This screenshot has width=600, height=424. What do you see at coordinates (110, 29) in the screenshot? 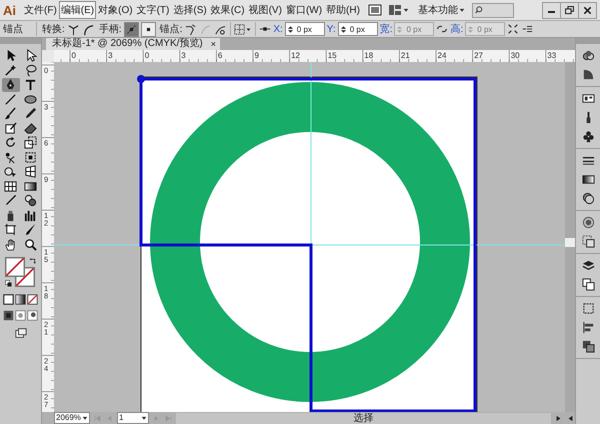
I see `handles-label: 手柄:` at bounding box center [110, 29].